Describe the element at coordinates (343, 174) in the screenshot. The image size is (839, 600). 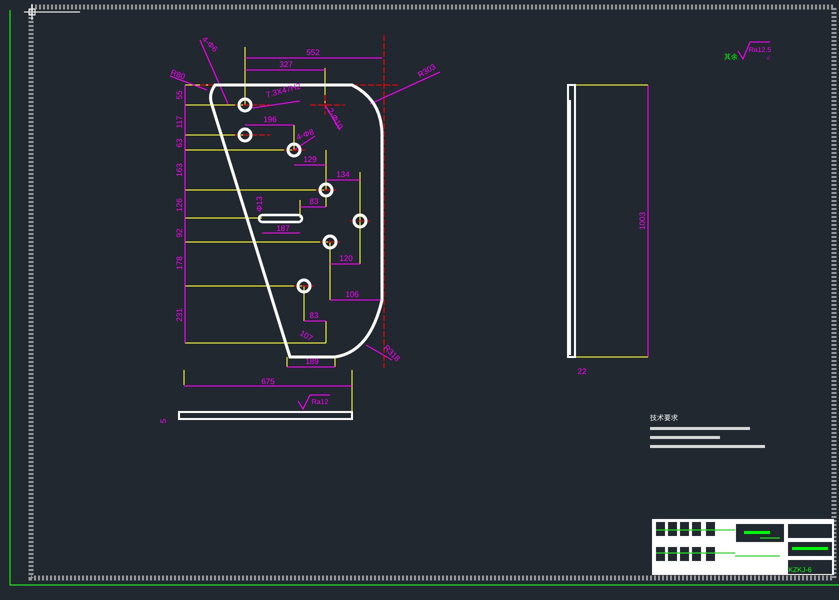
I see `dimension-label: 134` at that location.